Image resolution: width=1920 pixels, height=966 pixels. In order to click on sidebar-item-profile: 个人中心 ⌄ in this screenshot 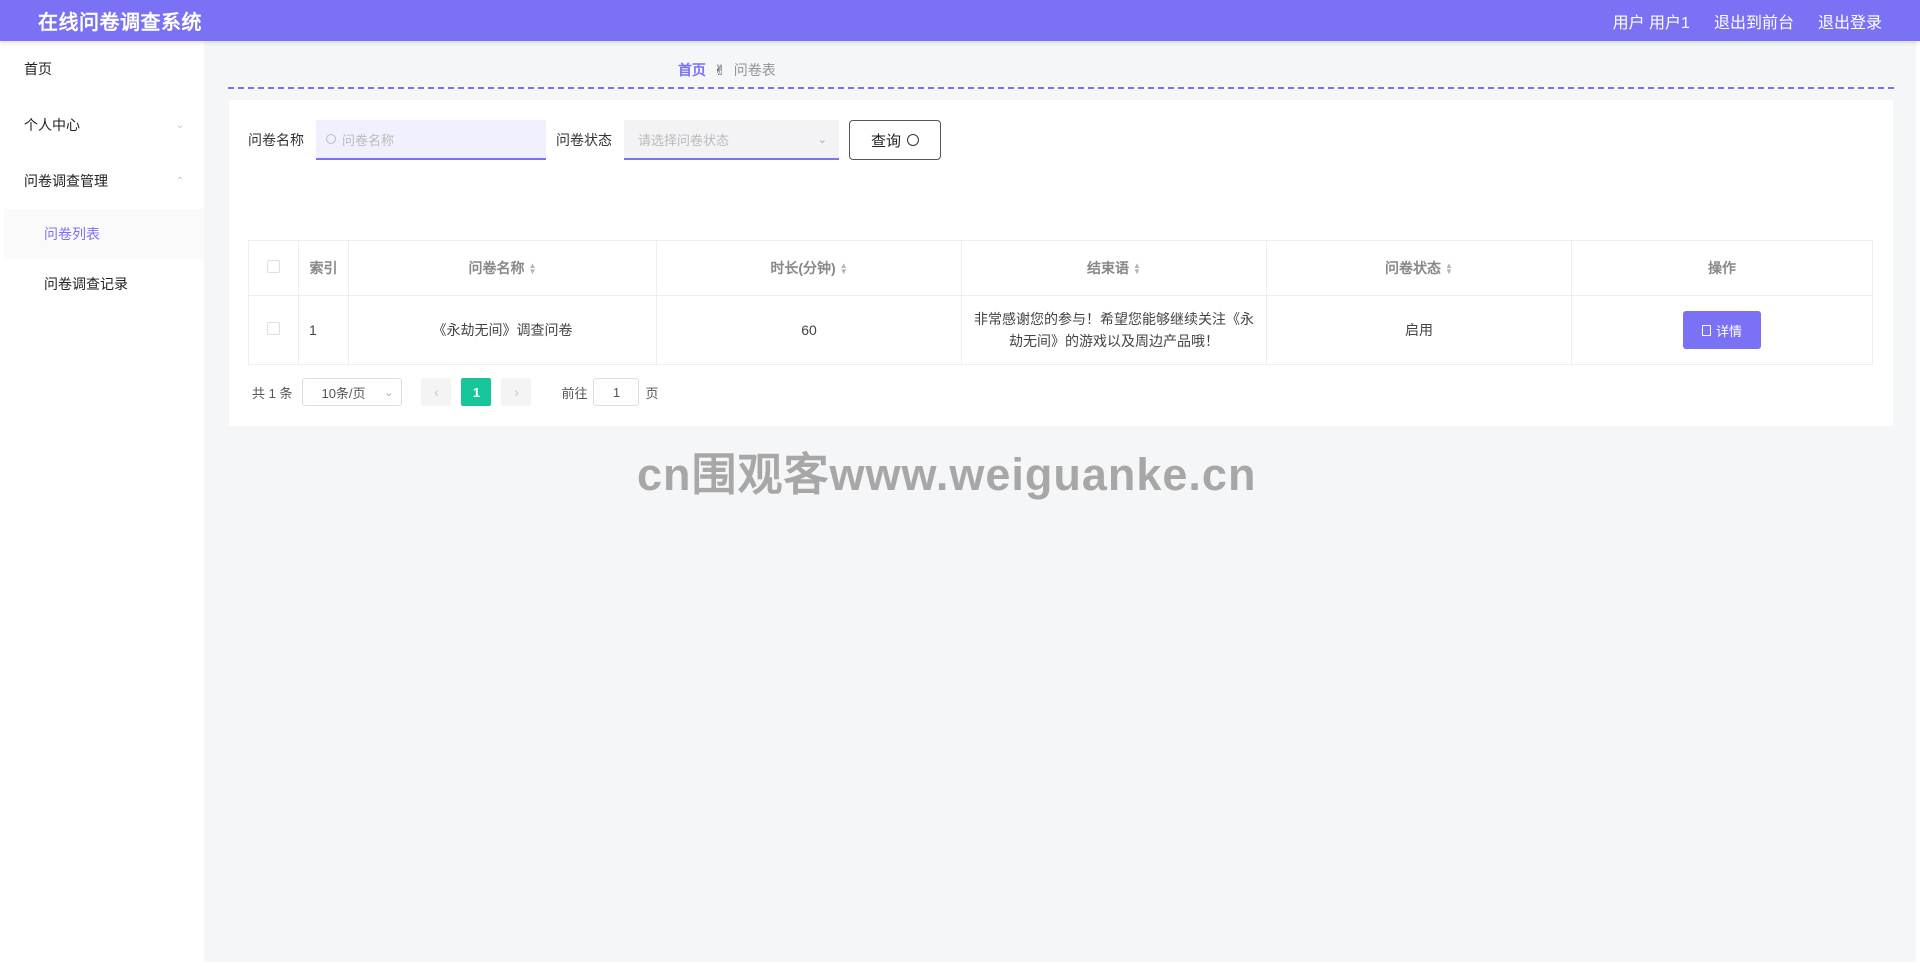, I will do `click(104, 125)`.